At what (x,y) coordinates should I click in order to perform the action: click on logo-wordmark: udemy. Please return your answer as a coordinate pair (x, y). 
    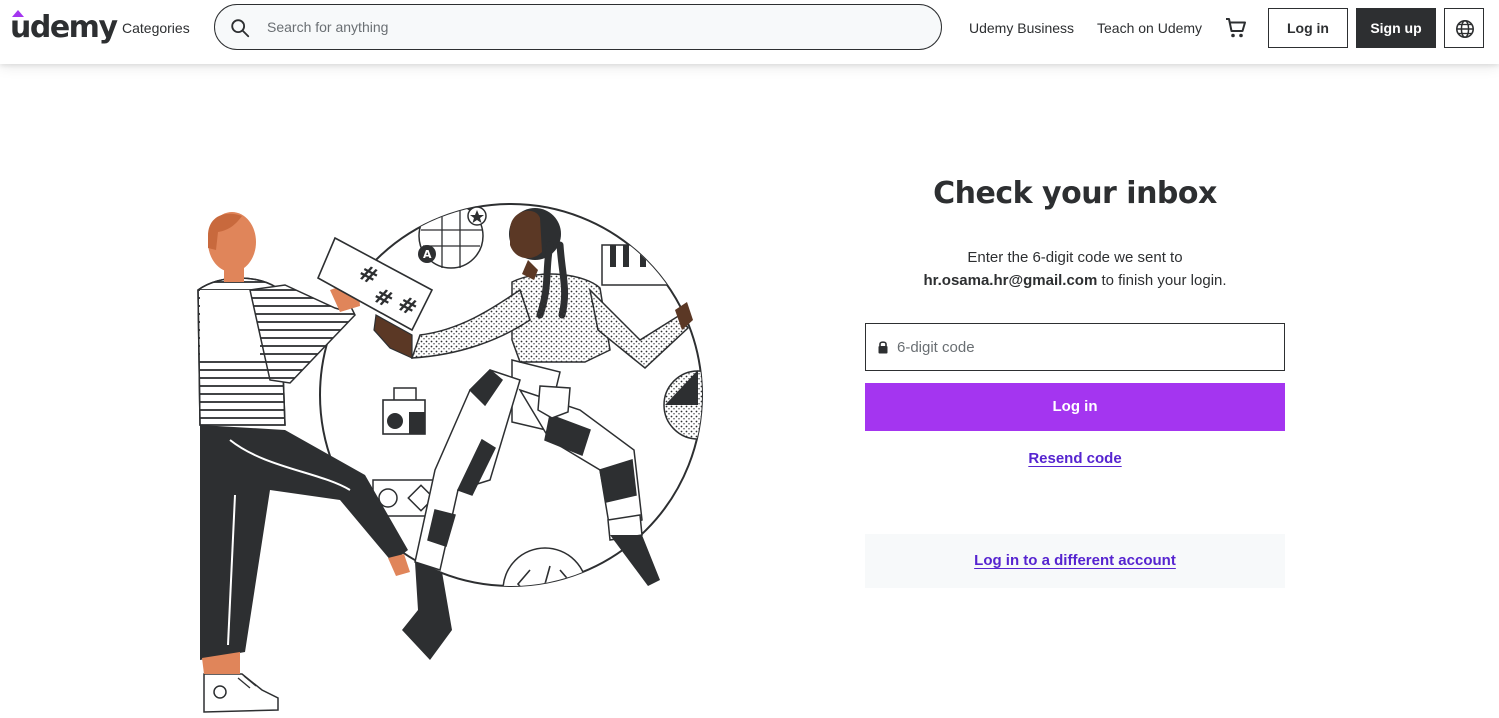
    Looking at the image, I should click on (64, 27).